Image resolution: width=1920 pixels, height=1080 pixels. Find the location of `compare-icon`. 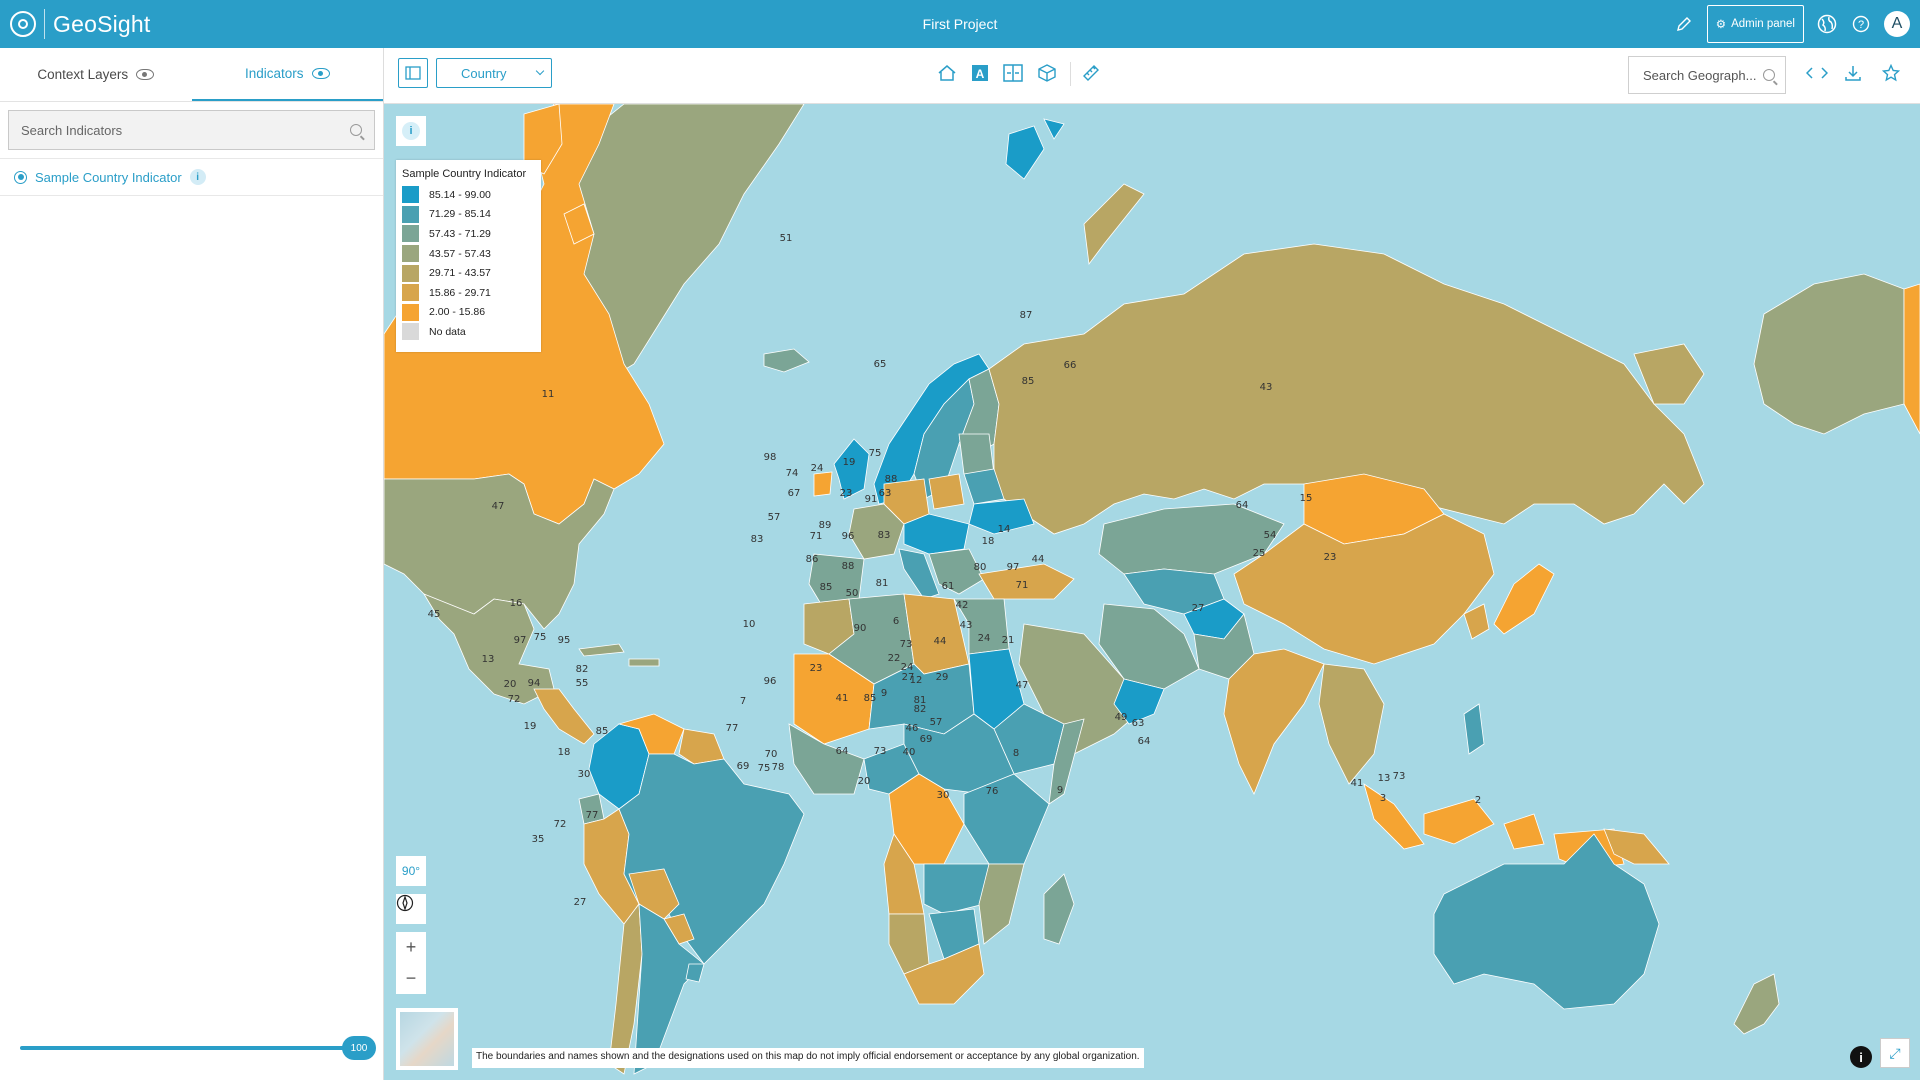

compare-icon is located at coordinates (1013, 73).